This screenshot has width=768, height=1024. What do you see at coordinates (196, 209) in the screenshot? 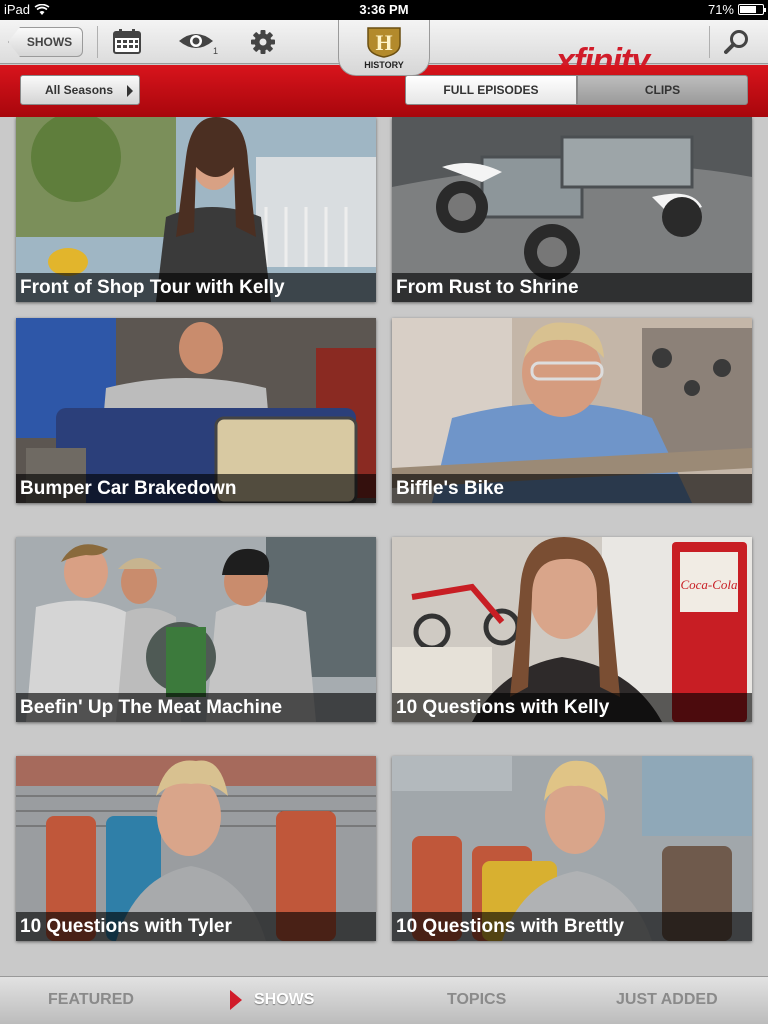
I see `clip-tile: Front of Shop Tour with Kelly` at bounding box center [196, 209].